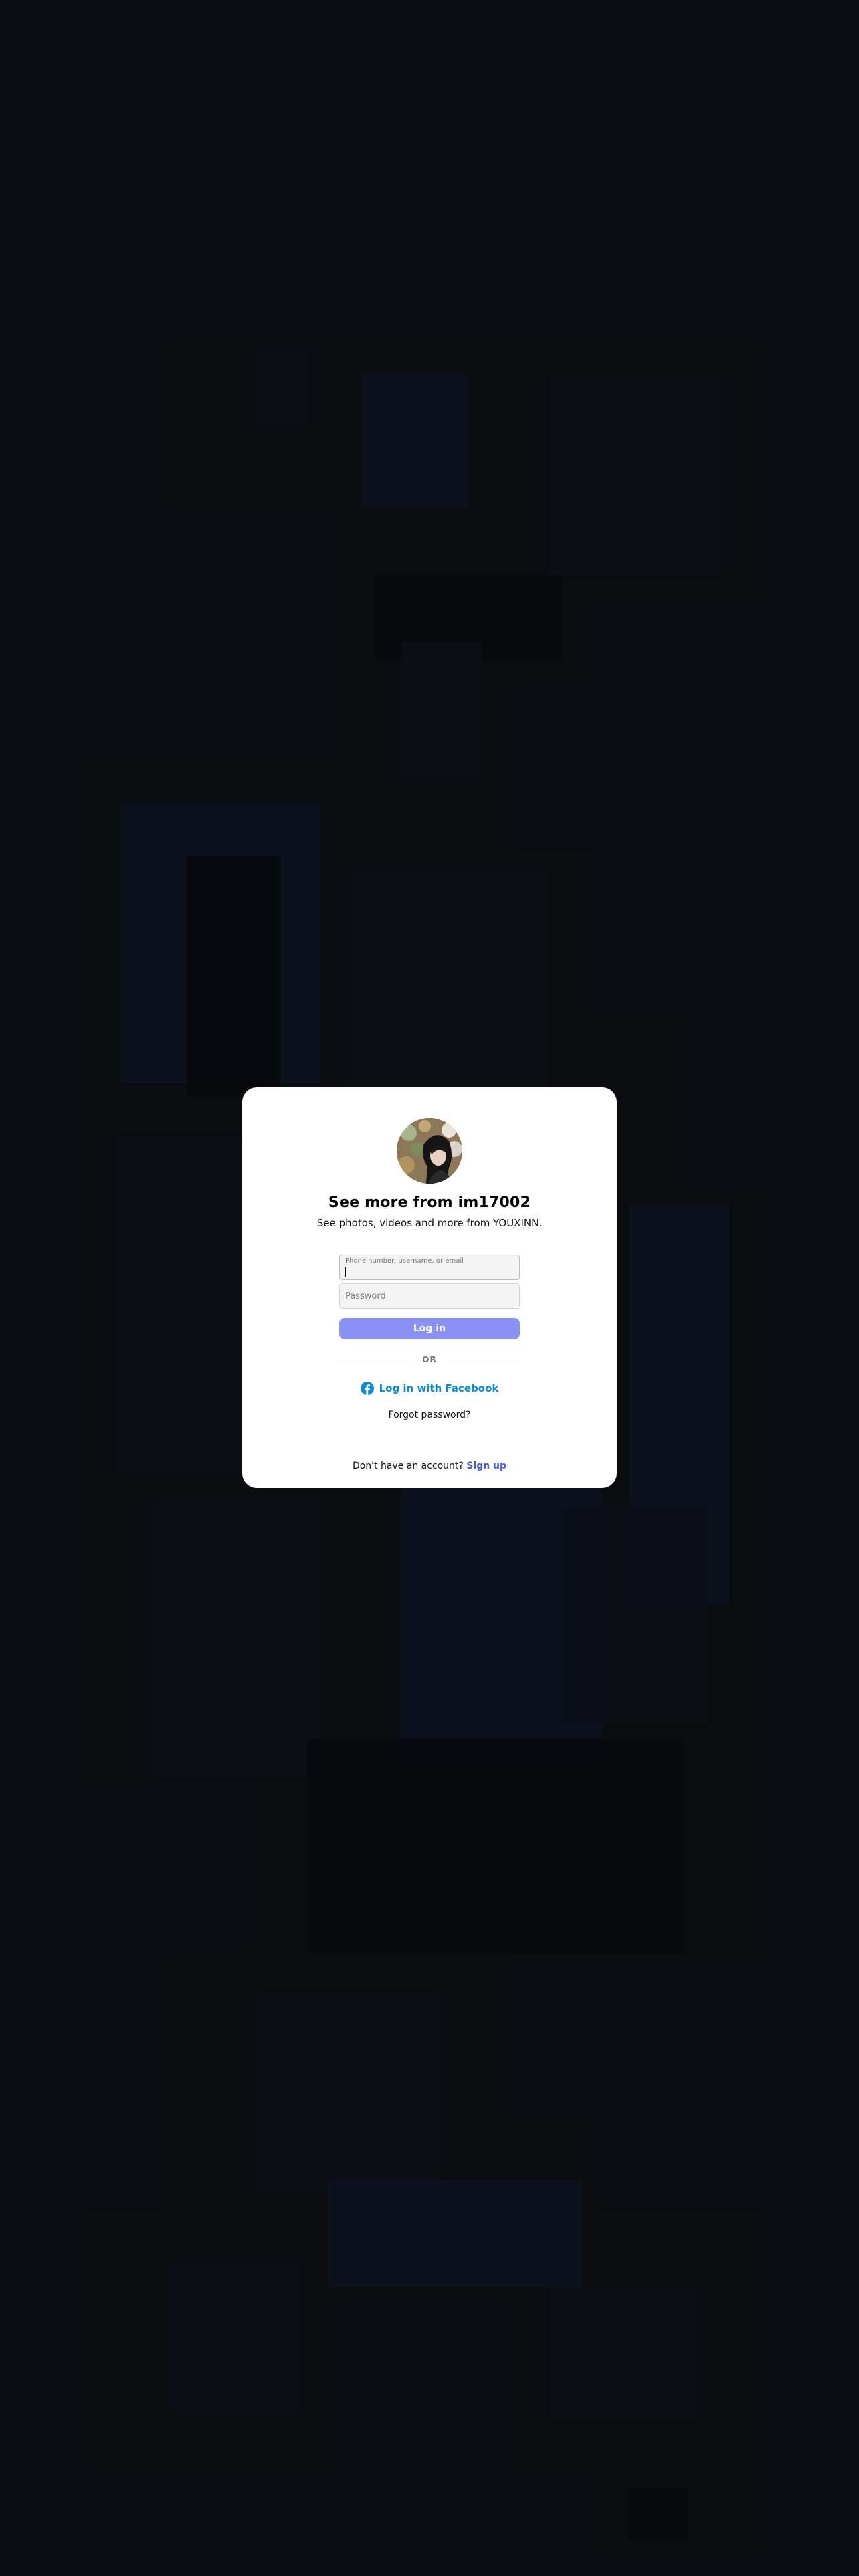  I want to click on password-field, so click(429, 1296).